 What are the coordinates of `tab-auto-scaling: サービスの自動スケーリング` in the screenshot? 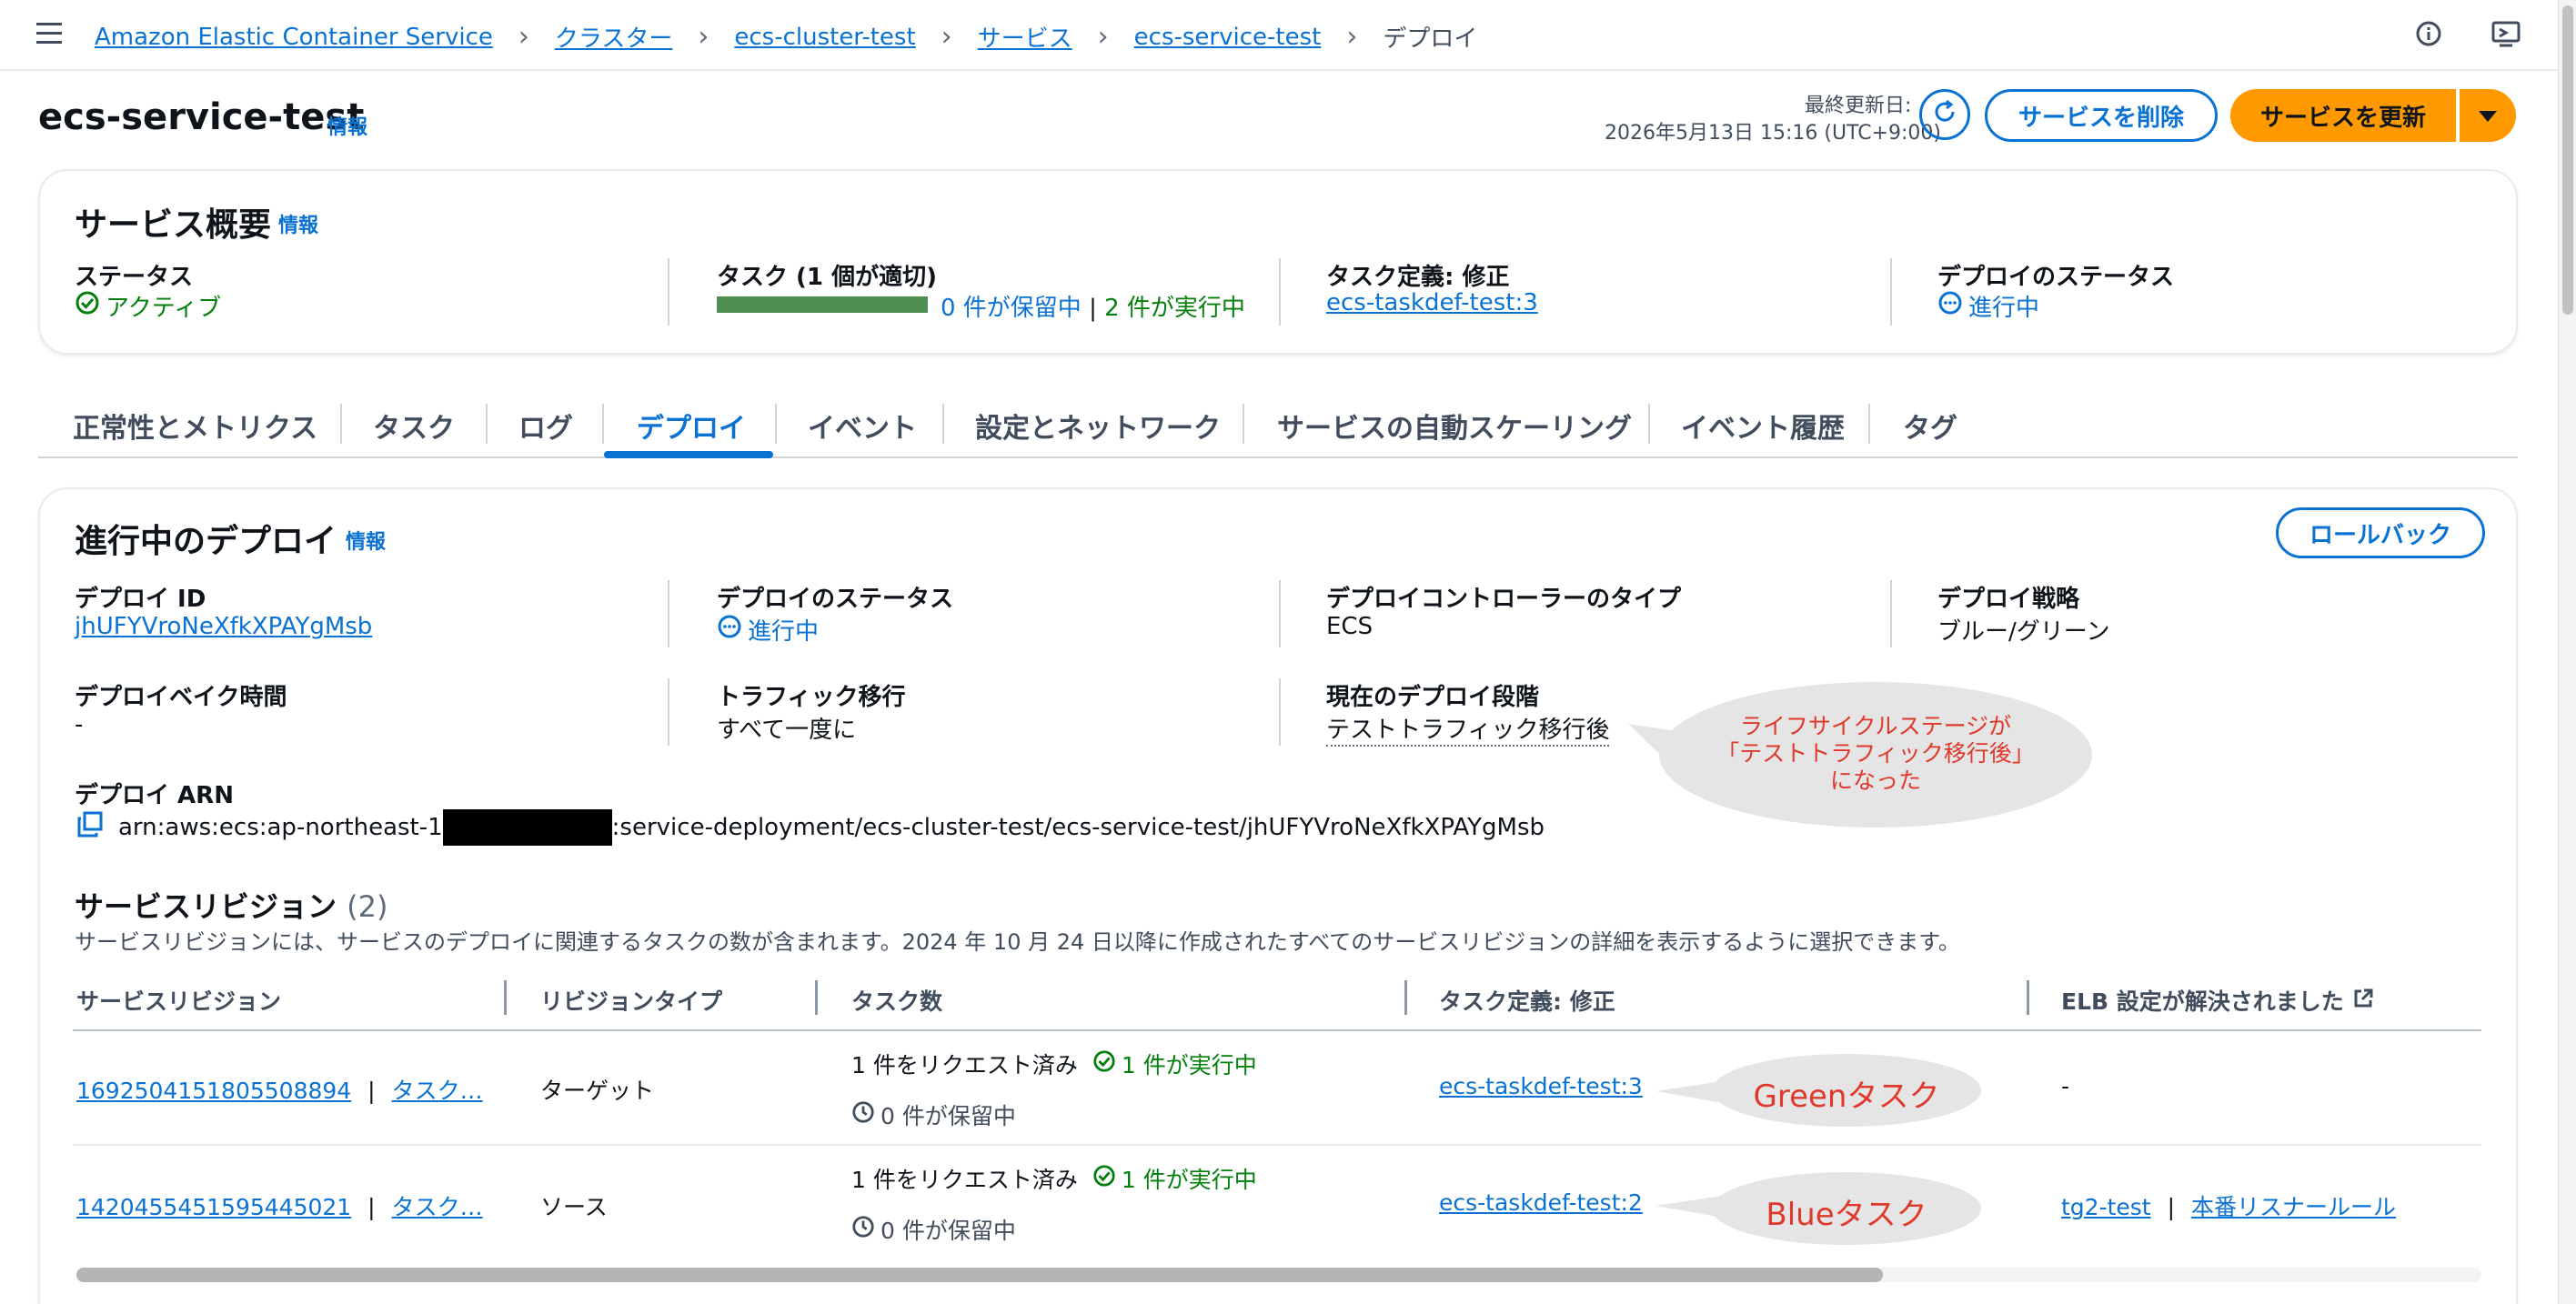 It's located at (1454, 426).